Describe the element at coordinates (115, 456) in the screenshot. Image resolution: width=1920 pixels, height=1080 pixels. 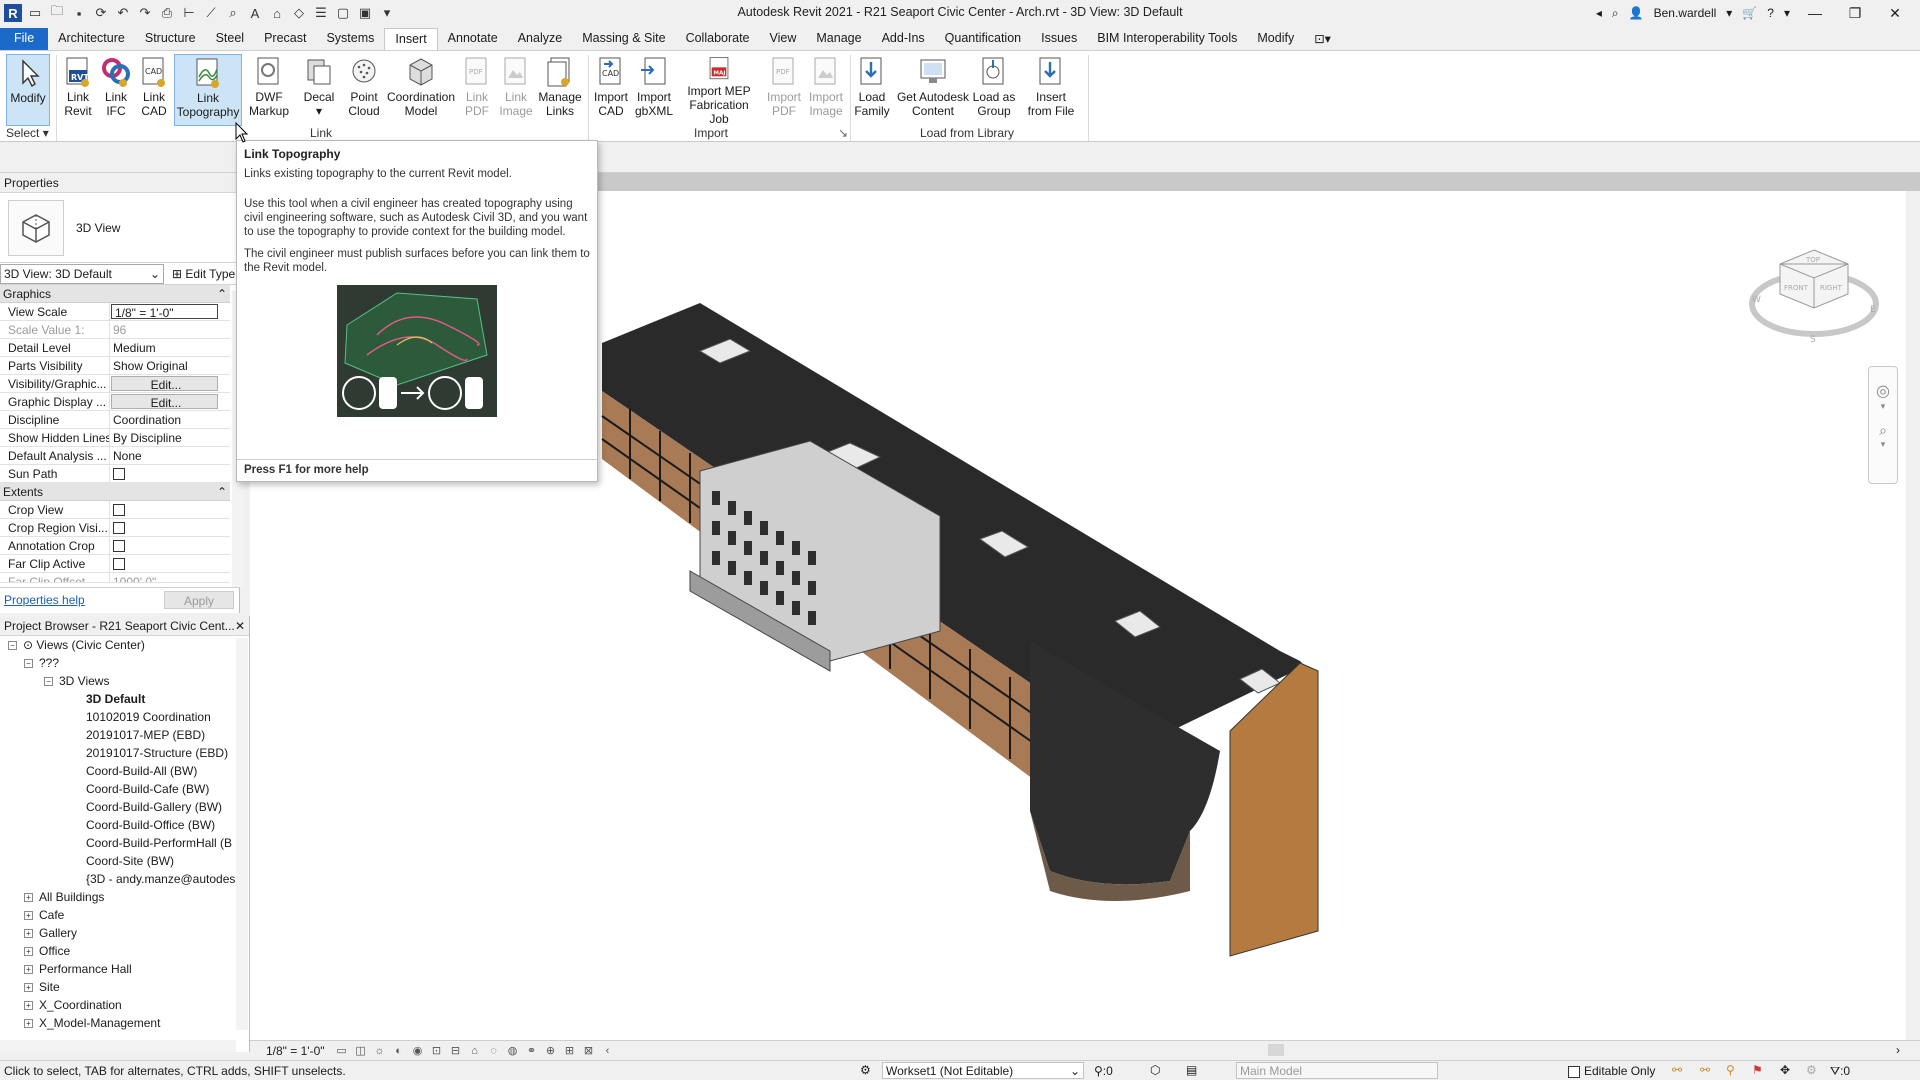
I see `prop-default-analysis: Default Analysis ... None` at that location.